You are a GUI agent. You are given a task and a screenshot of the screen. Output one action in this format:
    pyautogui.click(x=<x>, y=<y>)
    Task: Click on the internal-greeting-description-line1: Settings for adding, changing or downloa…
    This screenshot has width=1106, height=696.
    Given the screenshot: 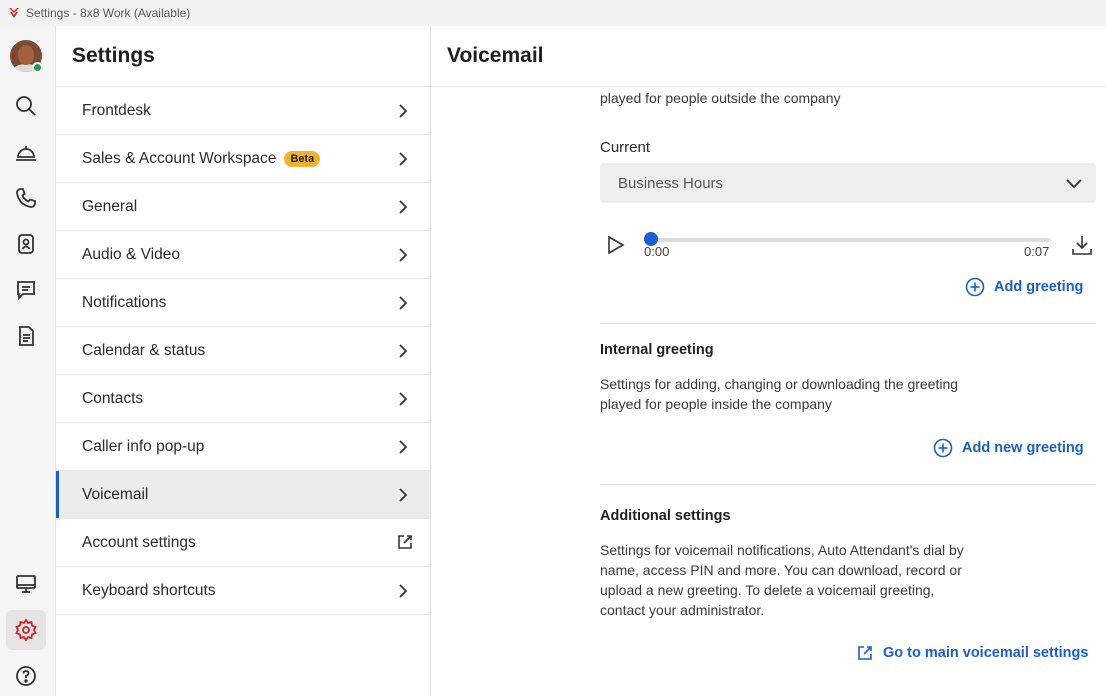 What is the action you would take?
    pyautogui.click(x=779, y=384)
    